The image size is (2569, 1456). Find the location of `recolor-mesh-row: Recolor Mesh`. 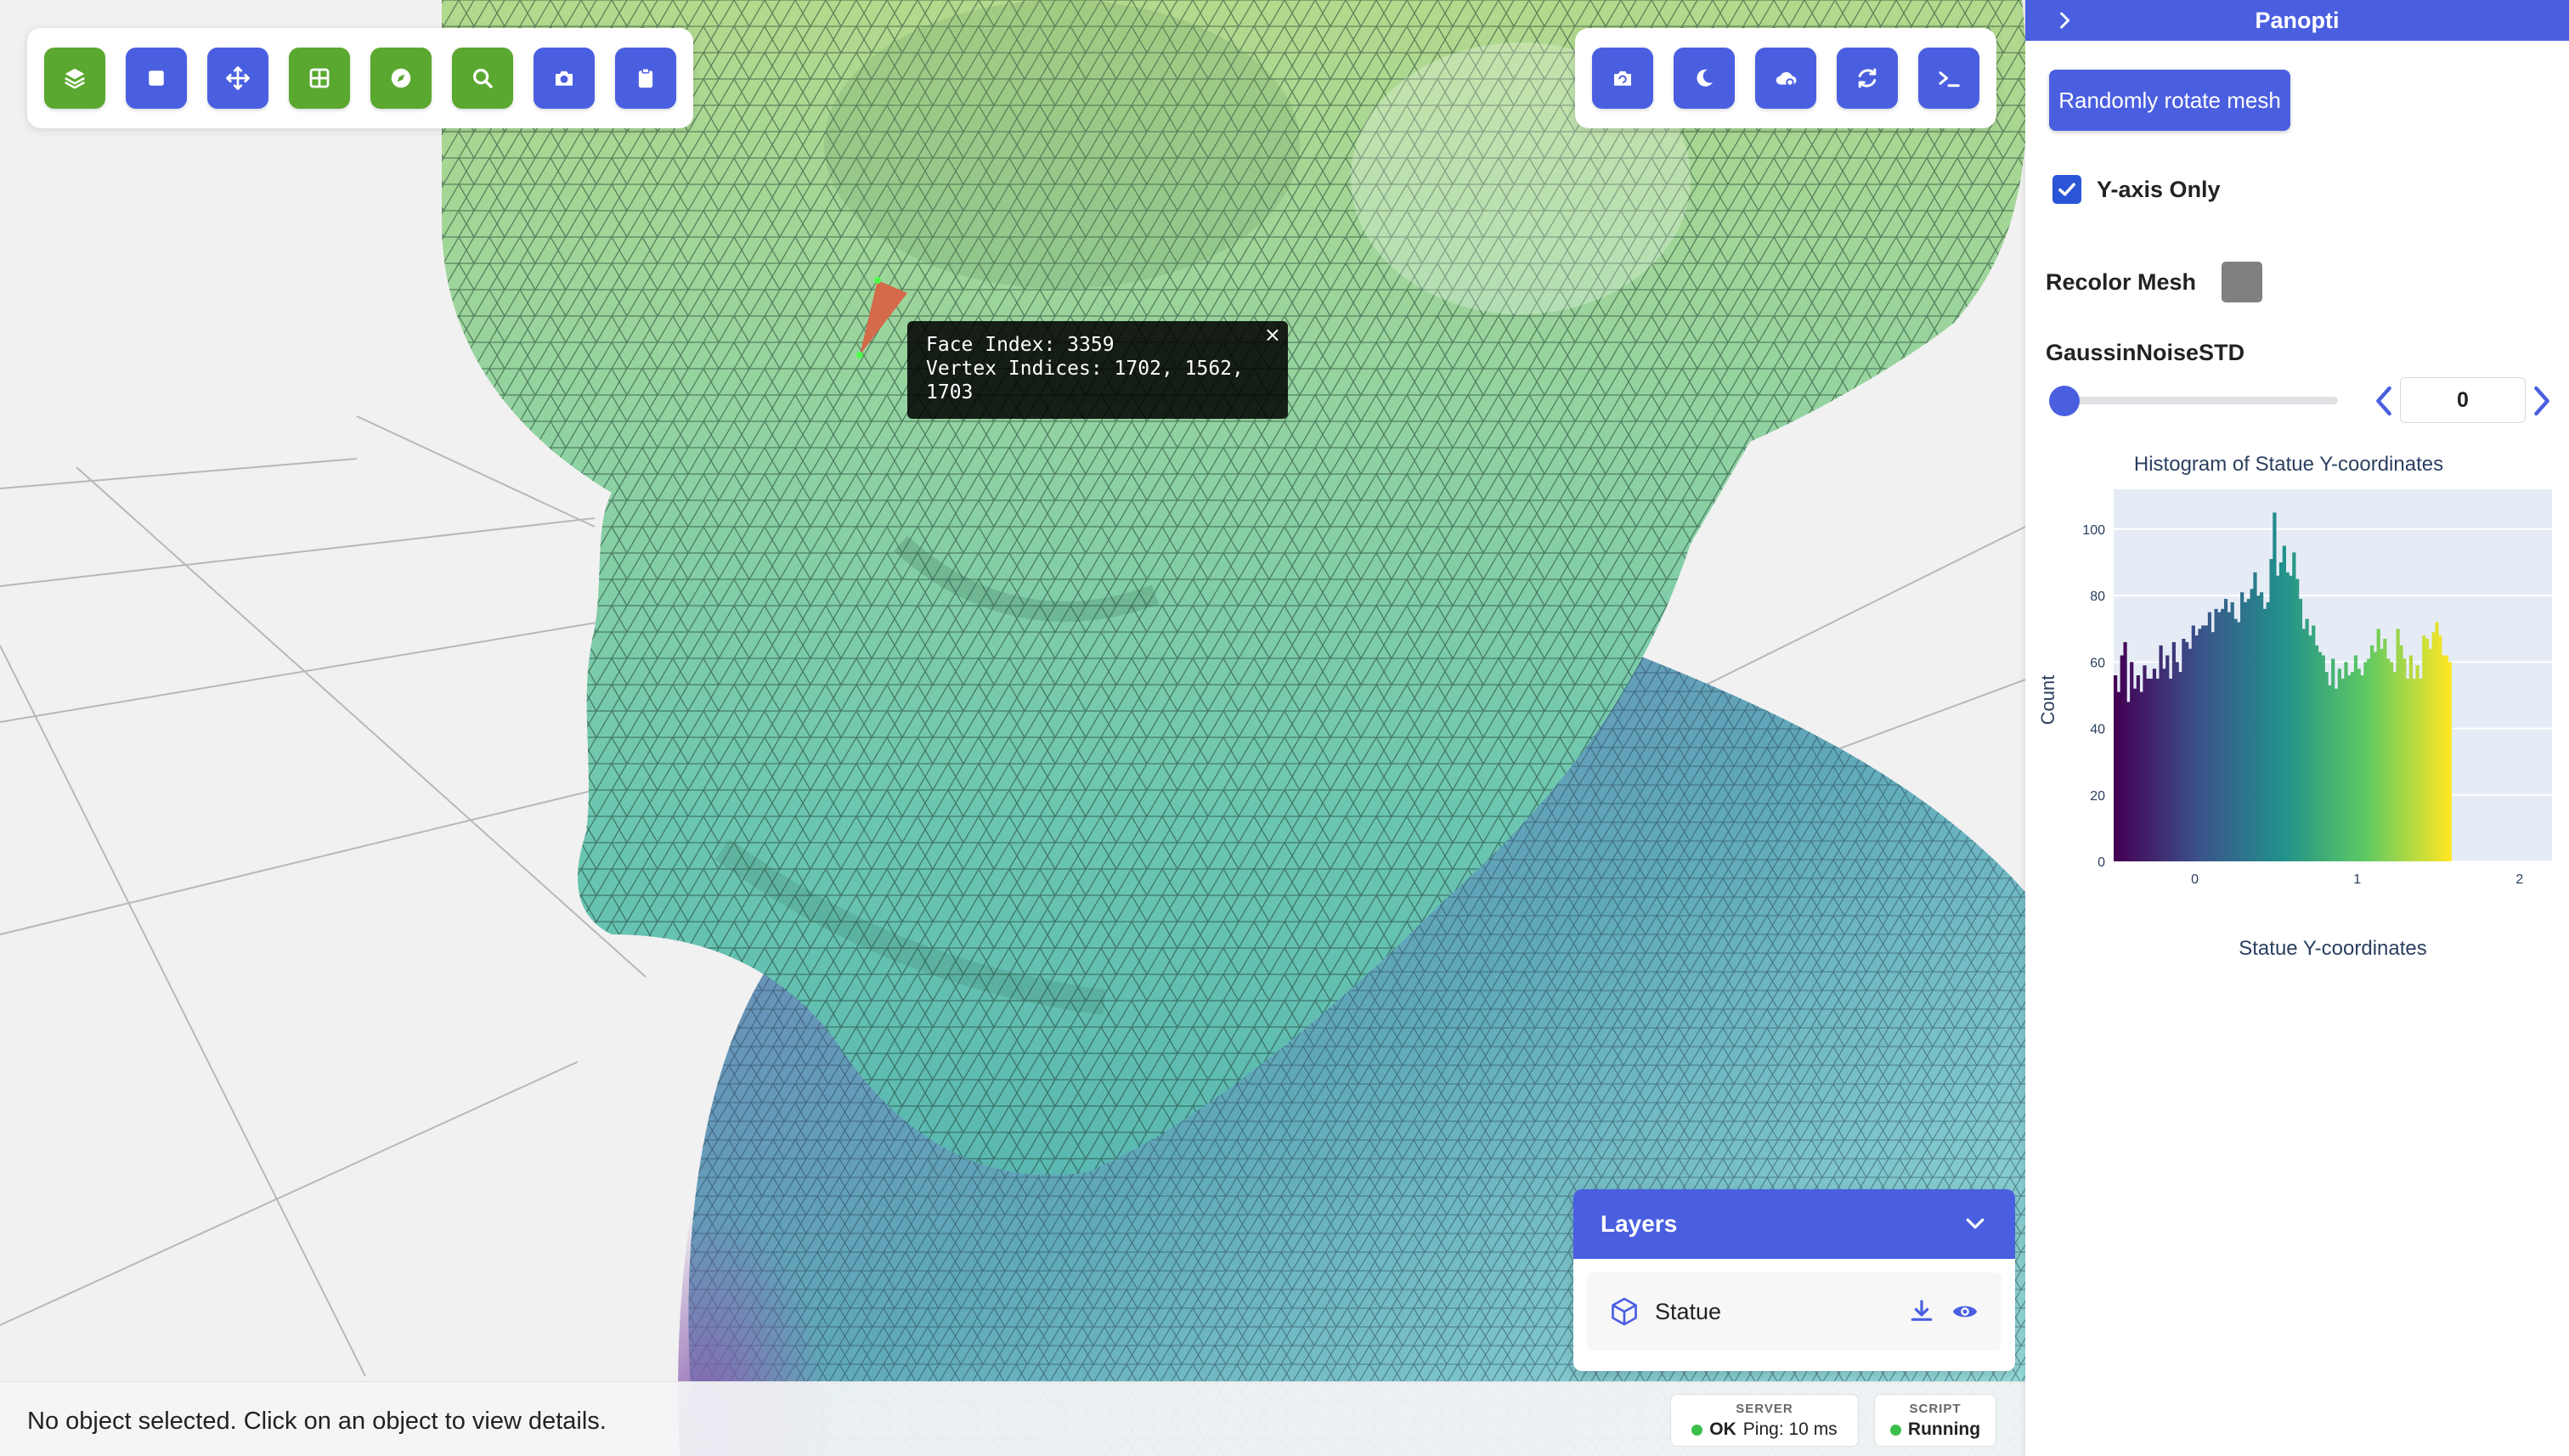

recolor-mesh-row: Recolor Mesh is located at coordinates (2155, 282).